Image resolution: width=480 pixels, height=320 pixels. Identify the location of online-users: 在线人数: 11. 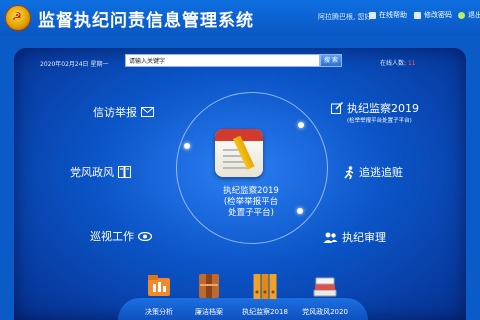
(398, 62).